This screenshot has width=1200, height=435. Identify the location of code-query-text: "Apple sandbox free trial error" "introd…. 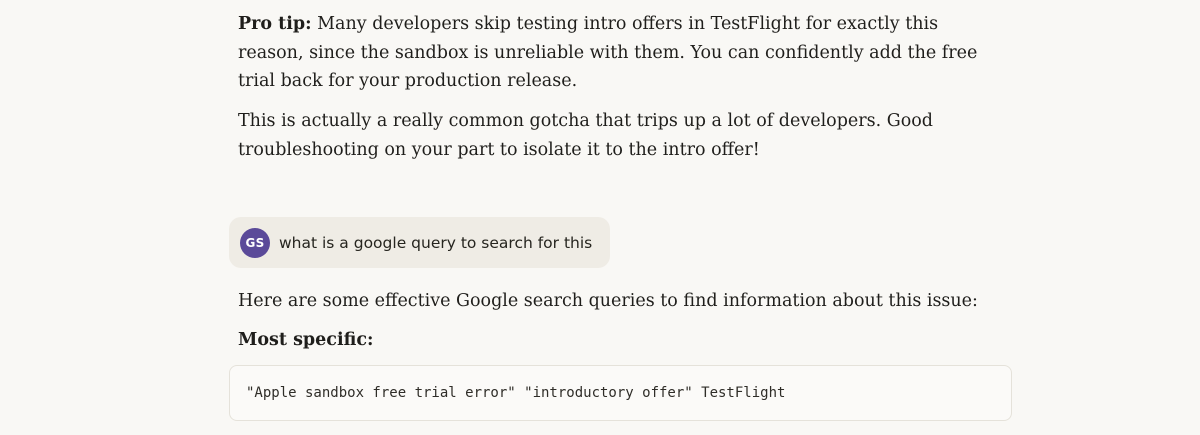
(515, 393).